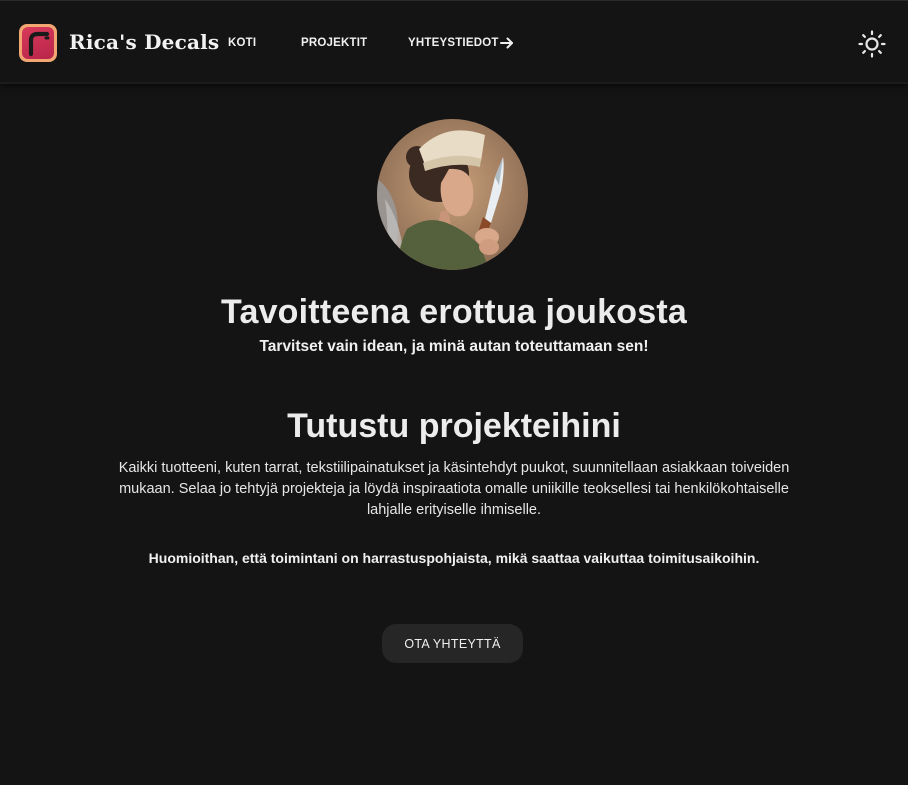  What do you see at coordinates (454, 426) in the screenshot?
I see `projects-title: Tutustu projekteihini` at bounding box center [454, 426].